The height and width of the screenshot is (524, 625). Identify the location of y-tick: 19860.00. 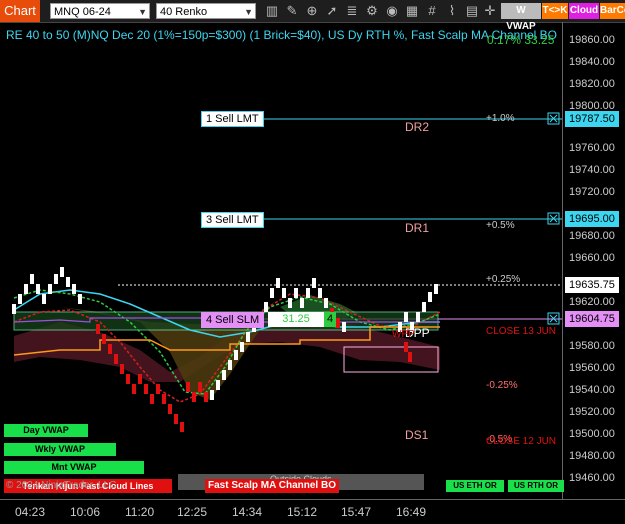
(592, 40).